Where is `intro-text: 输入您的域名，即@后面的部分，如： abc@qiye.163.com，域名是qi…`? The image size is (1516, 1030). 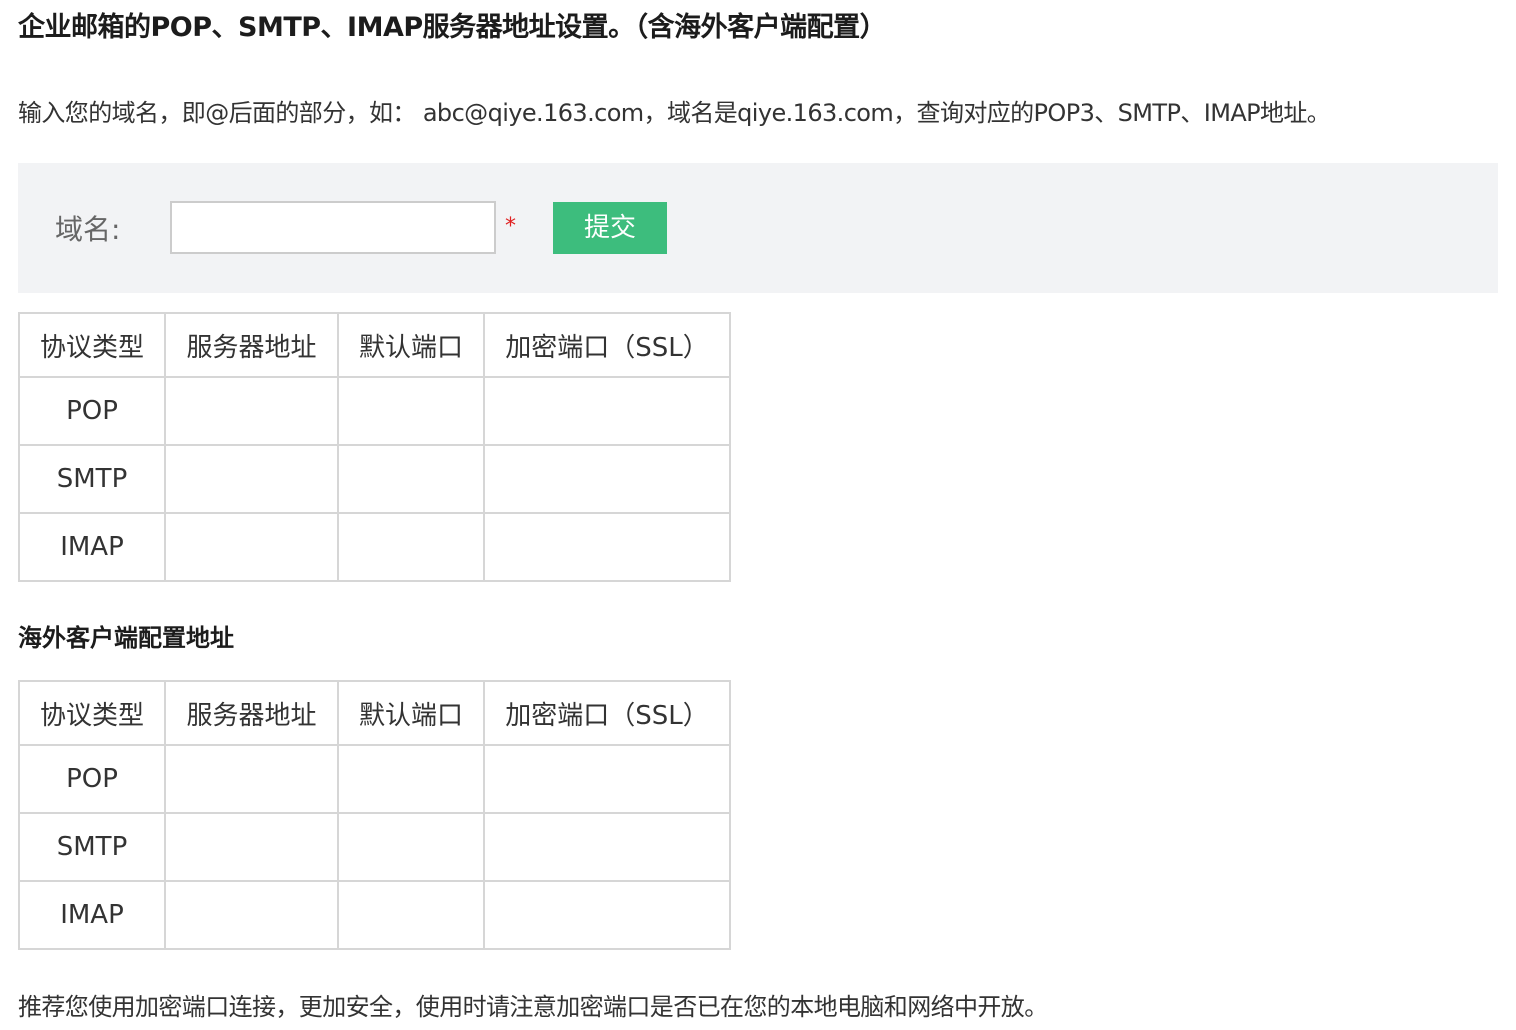 intro-text: 输入您的域名，即@后面的部分，如： abc@qiye.163.com，域名是qi… is located at coordinates (674, 113).